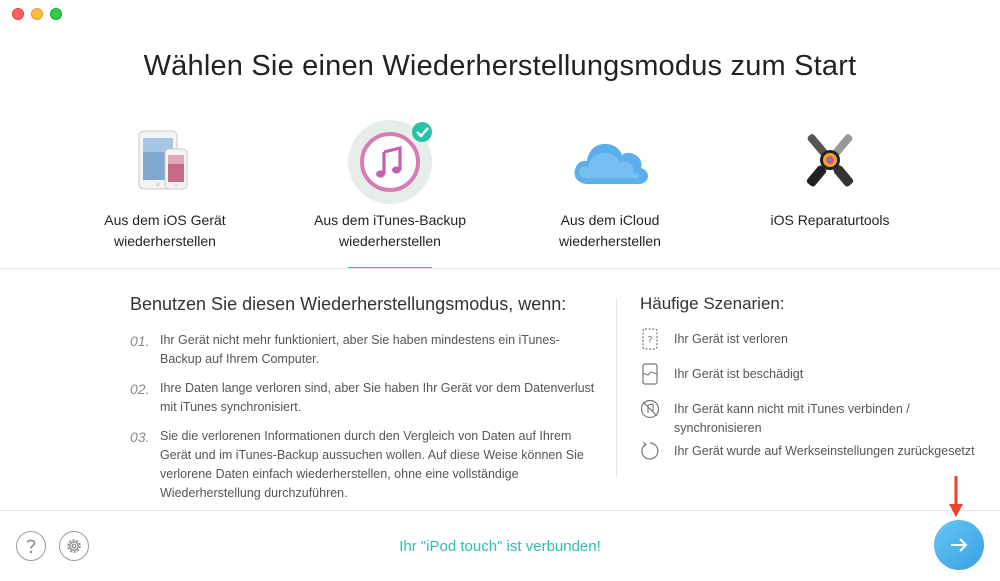 The image size is (1000, 581). I want to click on broken-device-icon, so click(650, 374).